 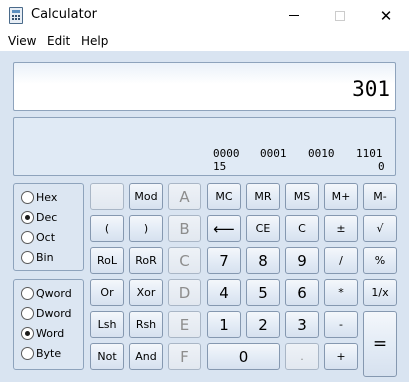 I want to click on not-button: Not, so click(x=107, y=356).